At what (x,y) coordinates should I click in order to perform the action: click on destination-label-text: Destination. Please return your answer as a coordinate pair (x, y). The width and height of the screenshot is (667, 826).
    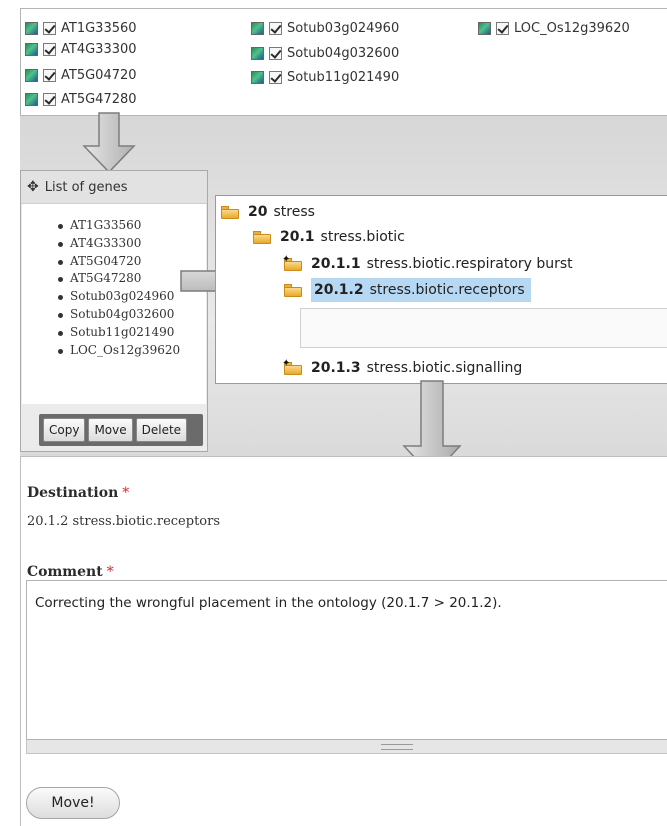
    Looking at the image, I should click on (73, 493).